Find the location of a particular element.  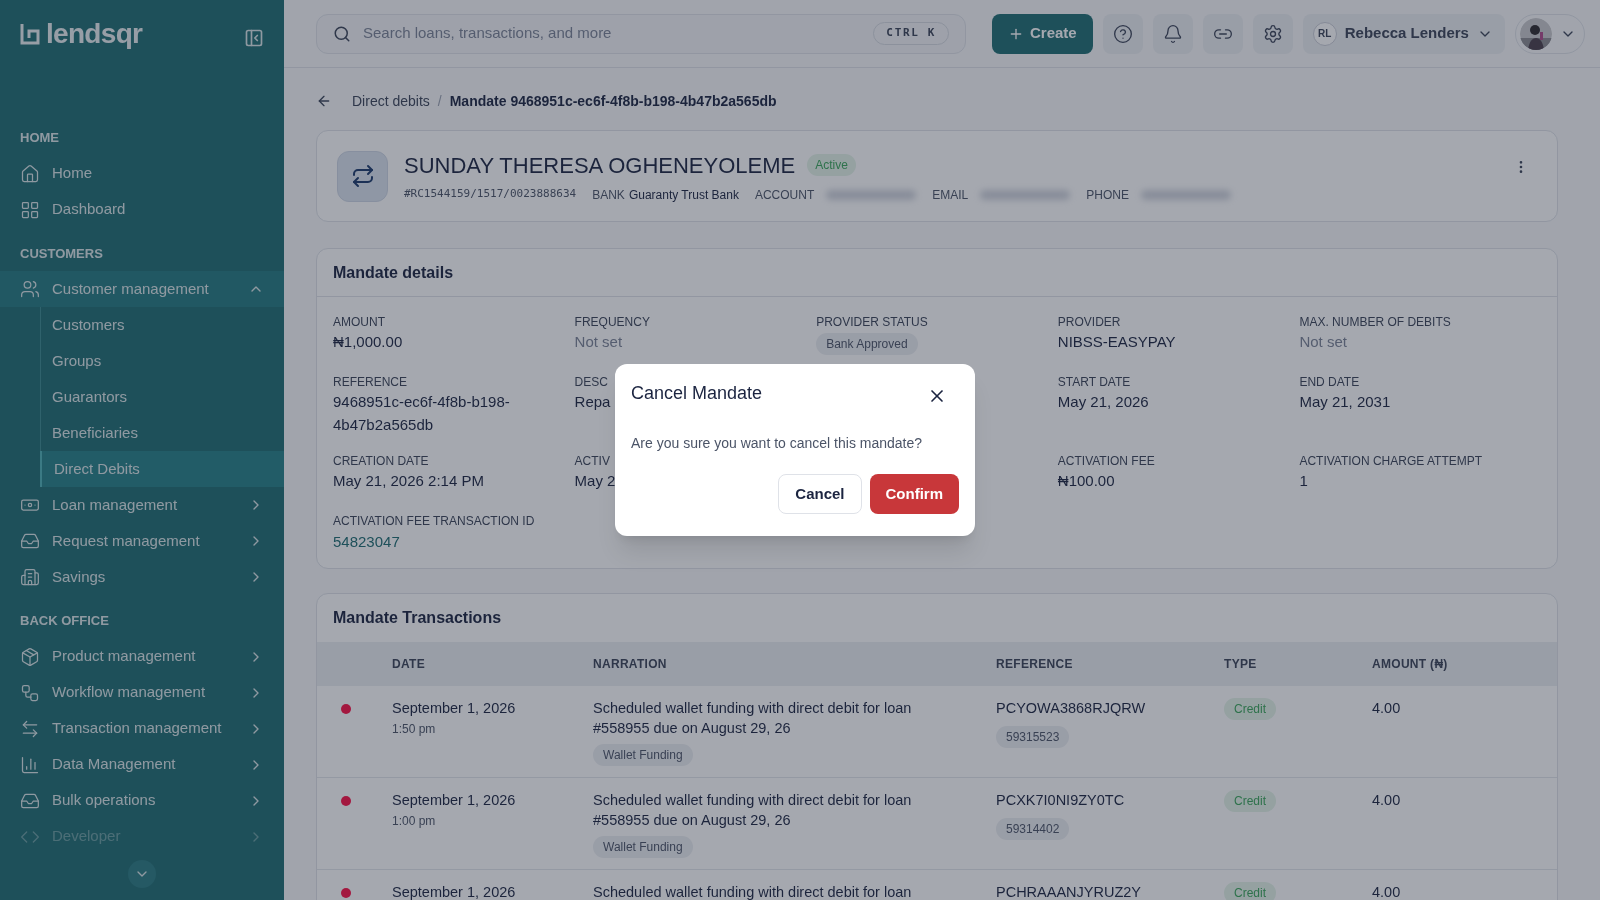

reference-code: PCXK7I0NI9ZY0TC is located at coordinates (1061, 800).